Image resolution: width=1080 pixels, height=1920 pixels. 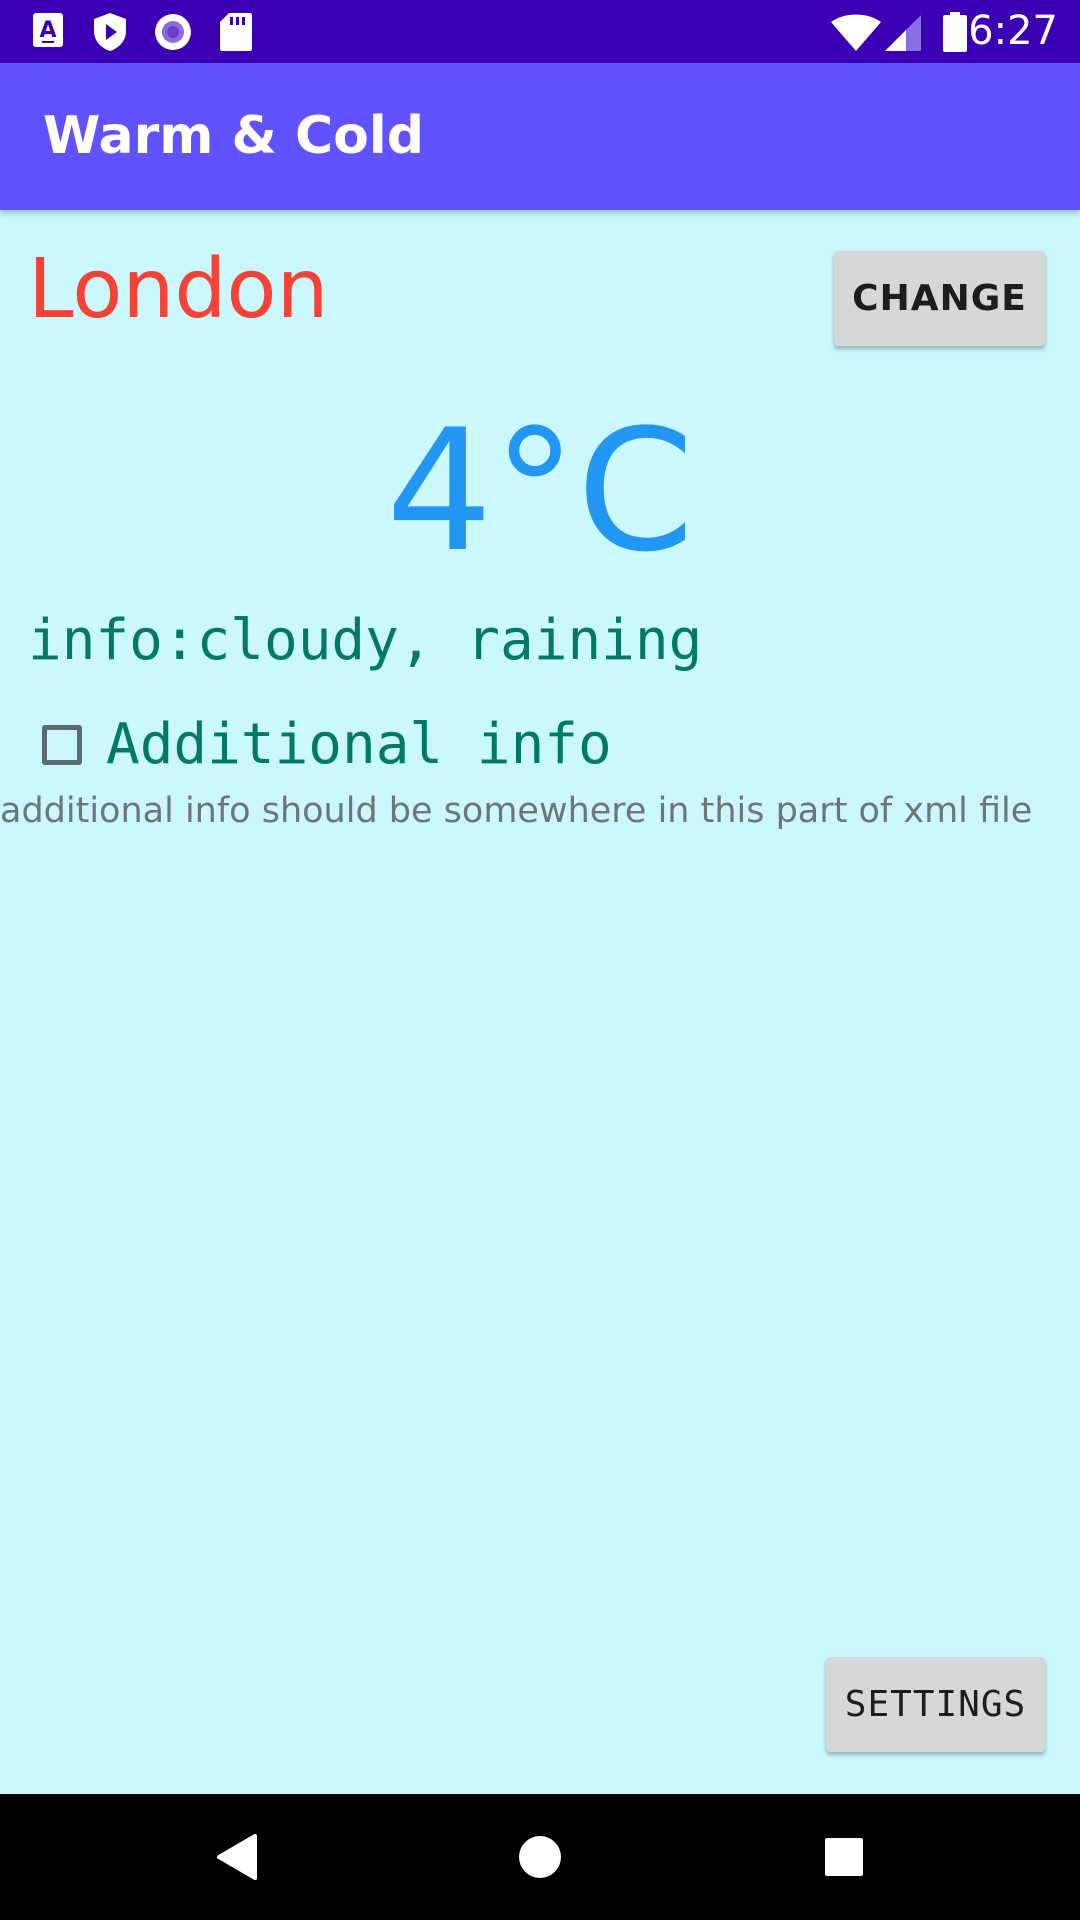 I want to click on recents-icon, so click(x=844, y=1857).